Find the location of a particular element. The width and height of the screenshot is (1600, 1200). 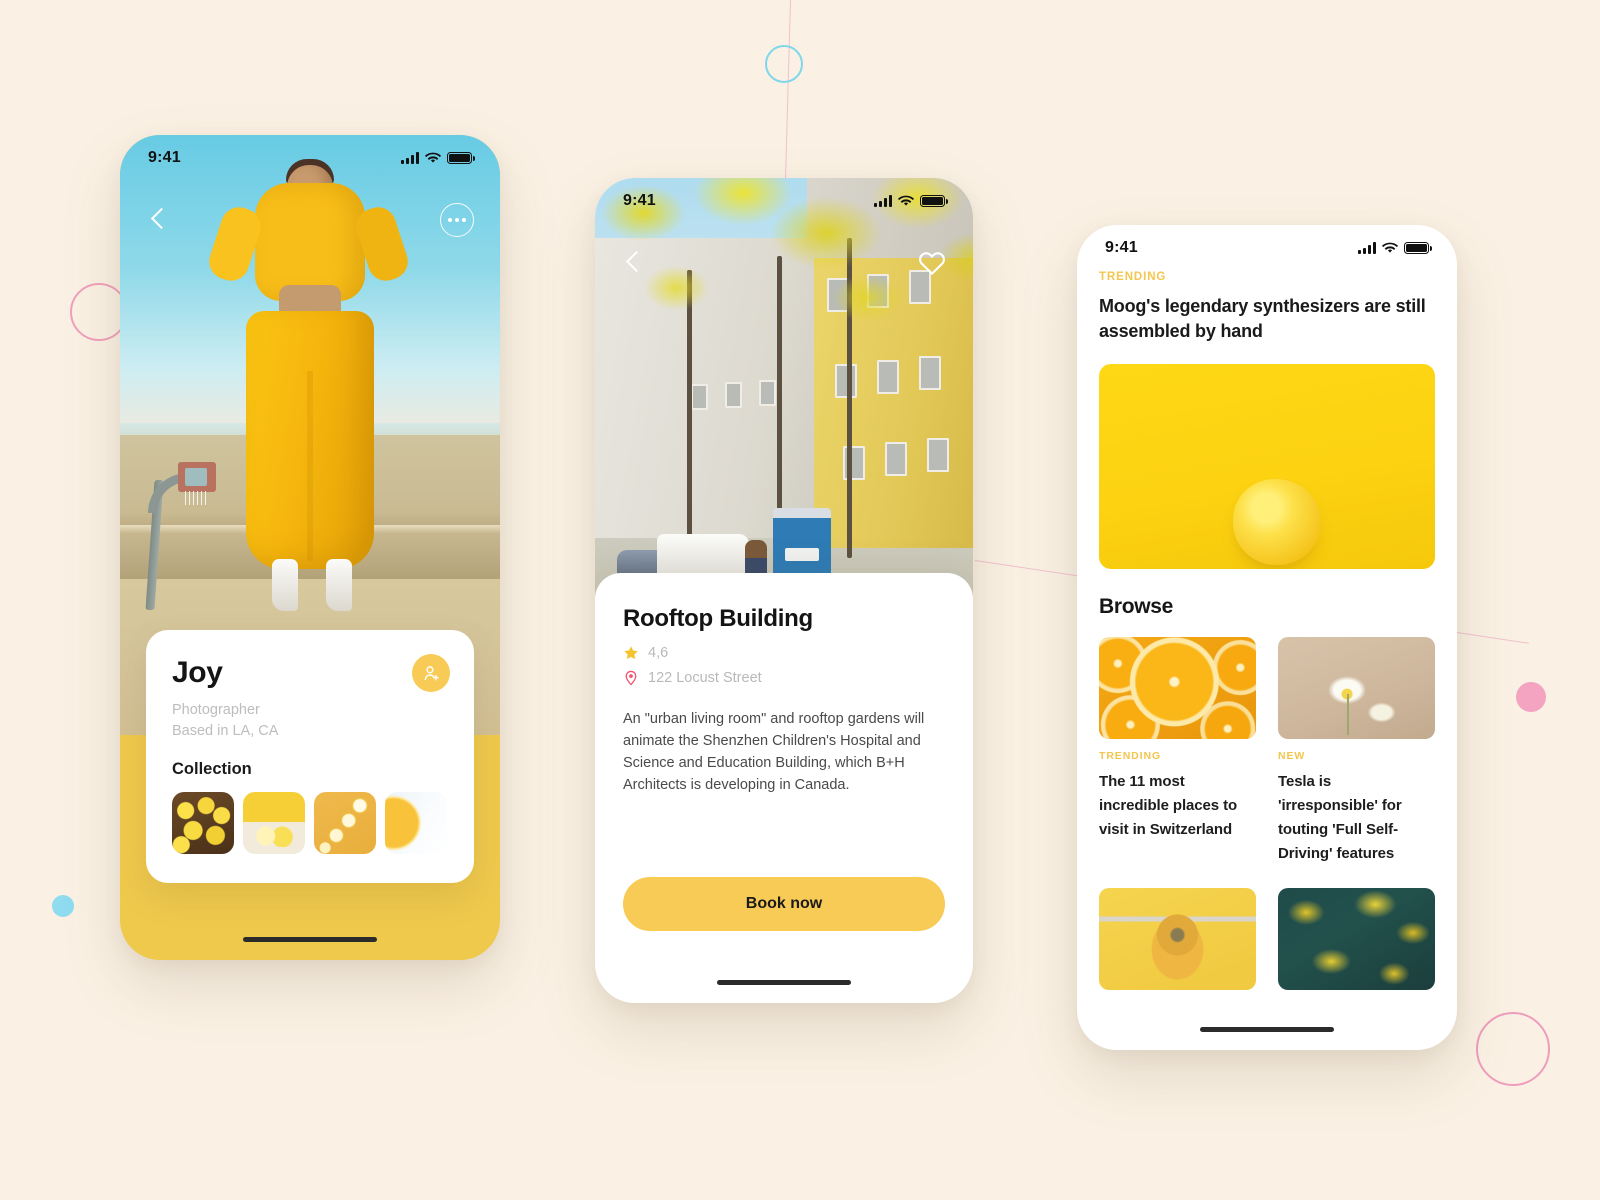

add-person-button is located at coordinates (431, 673).